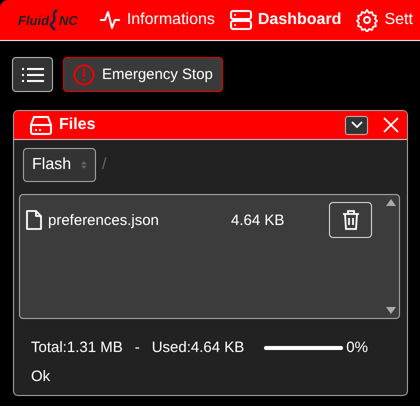 This screenshot has height=406, width=420. What do you see at coordinates (84, 75) in the screenshot?
I see `alert-icon` at bounding box center [84, 75].